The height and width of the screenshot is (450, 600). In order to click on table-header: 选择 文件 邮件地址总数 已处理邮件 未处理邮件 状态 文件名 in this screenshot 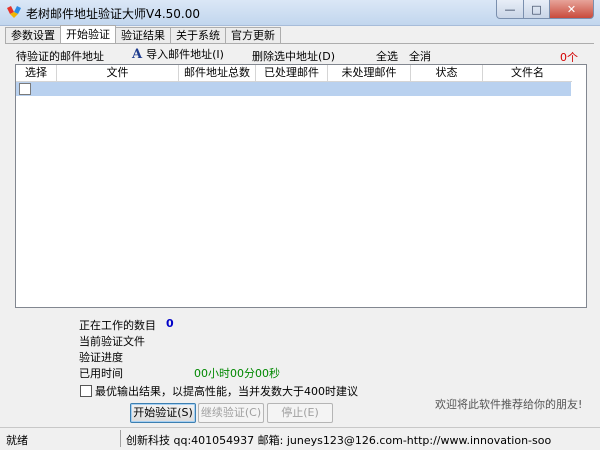, I will do `click(294, 73)`.